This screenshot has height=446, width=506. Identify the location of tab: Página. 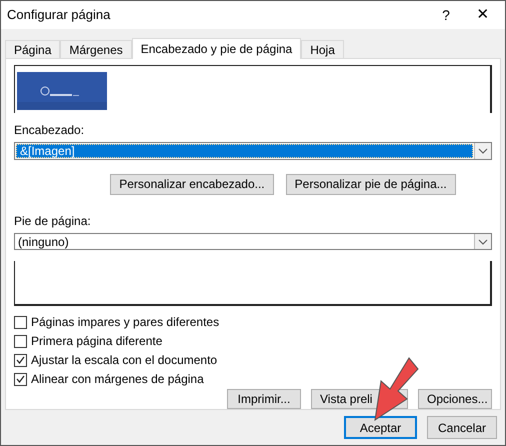
(32, 49).